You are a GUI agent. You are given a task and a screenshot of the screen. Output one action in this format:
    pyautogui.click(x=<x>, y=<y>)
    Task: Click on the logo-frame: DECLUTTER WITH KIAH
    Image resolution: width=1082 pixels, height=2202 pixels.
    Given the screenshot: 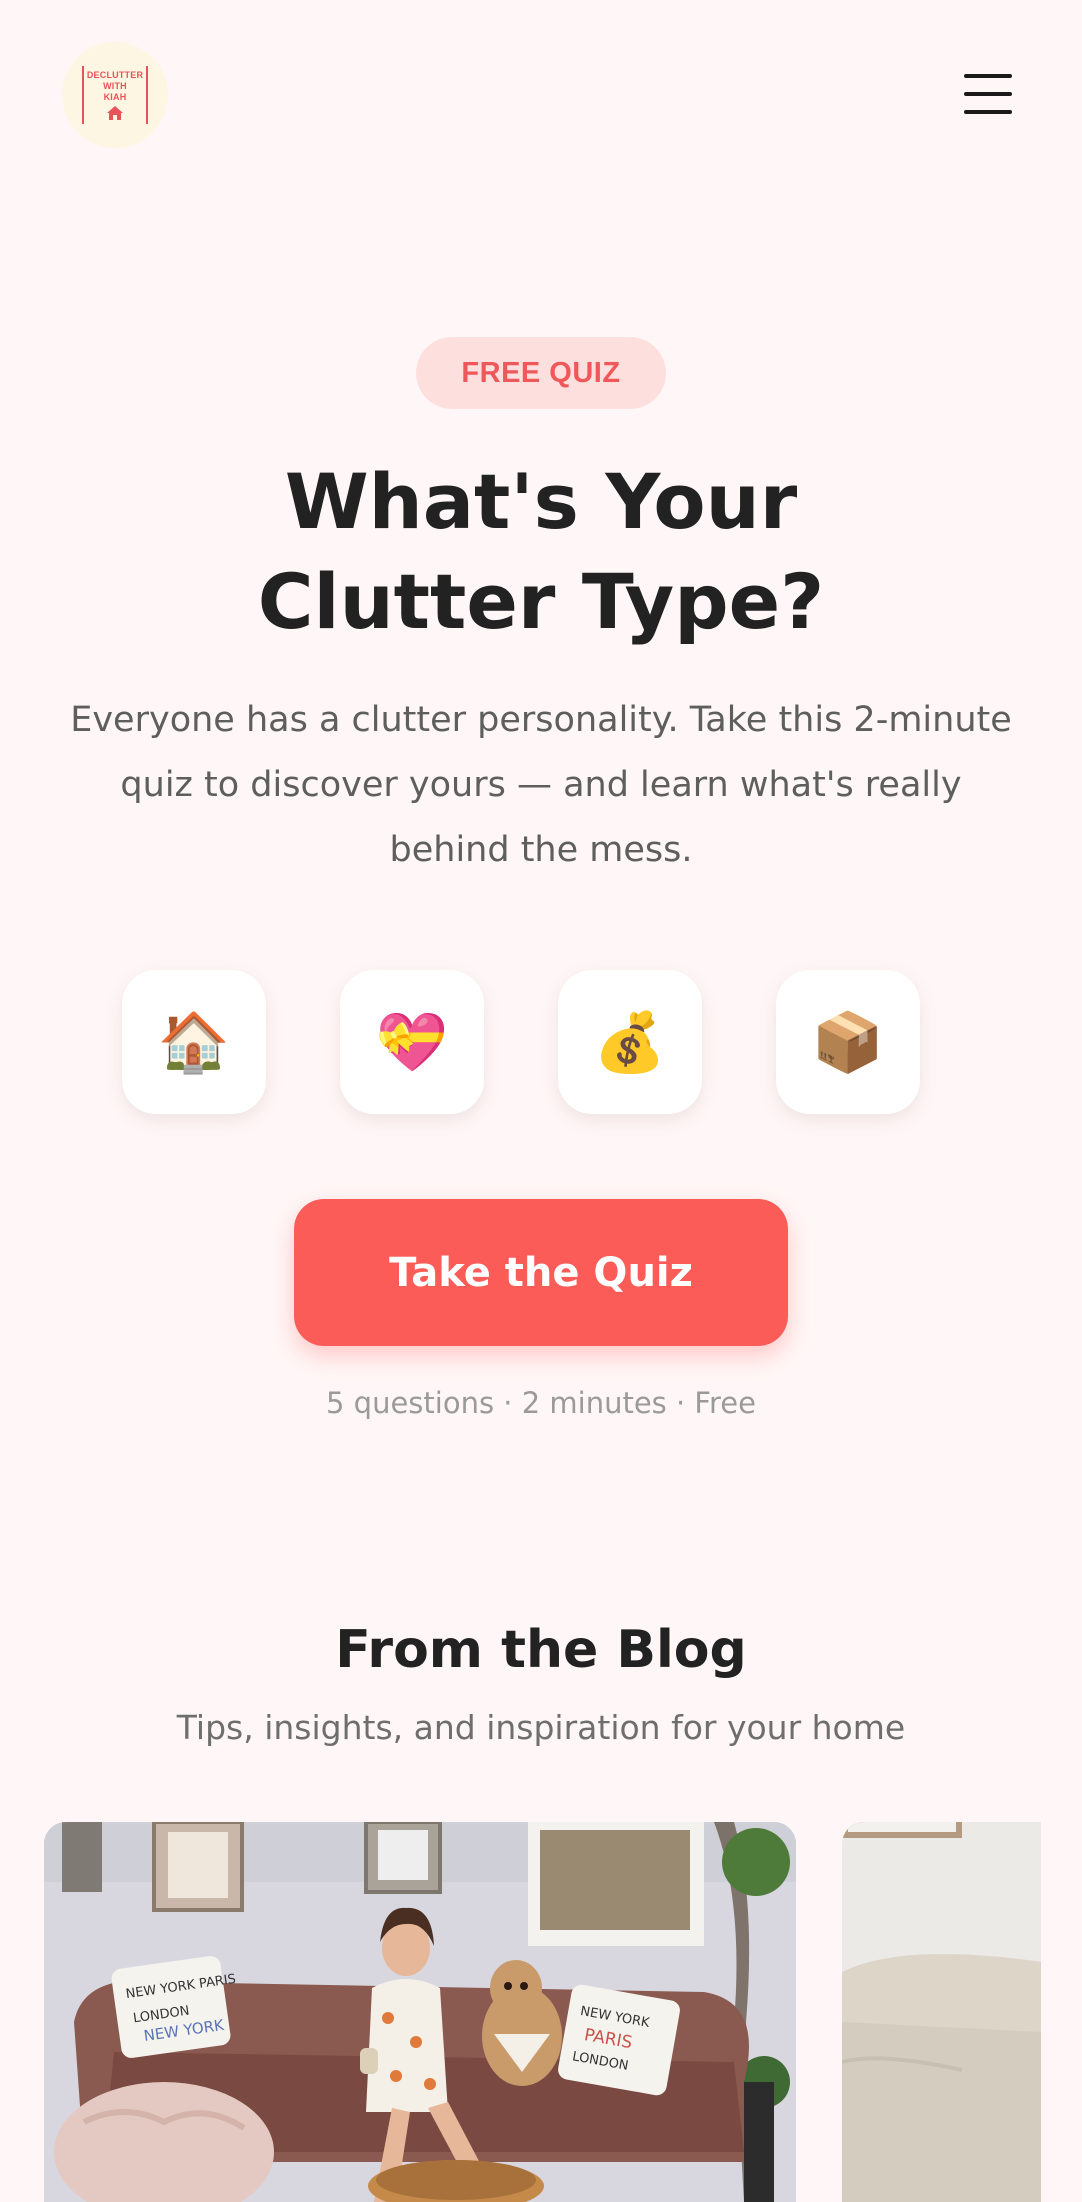 What is the action you would take?
    pyautogui.click(x=115, y=95)
    